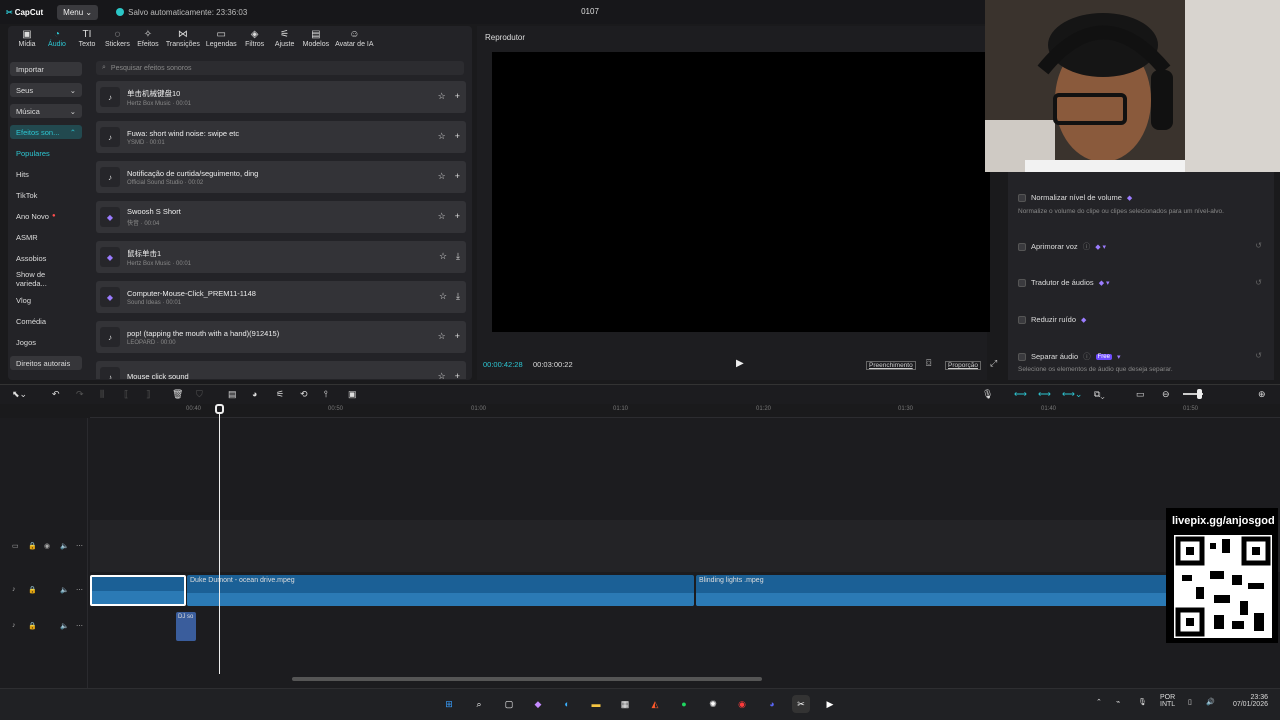 Image resolution: width=1280 pixels, height=720 pixels. Describe the element at coordinates (928, 363) in the screenshot. I see `screenshot-icon: ⌼` at that location.